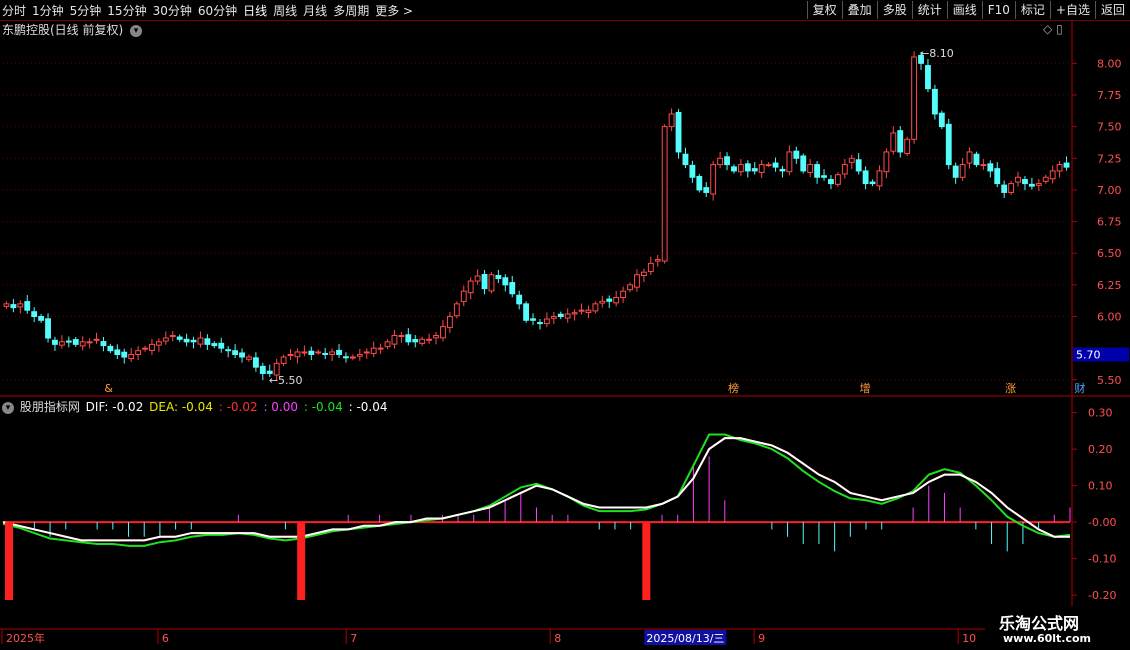 The height and width of the screenshot is (650, 1130). I want to click on tool-button-0: 复权, so click(824, 10).